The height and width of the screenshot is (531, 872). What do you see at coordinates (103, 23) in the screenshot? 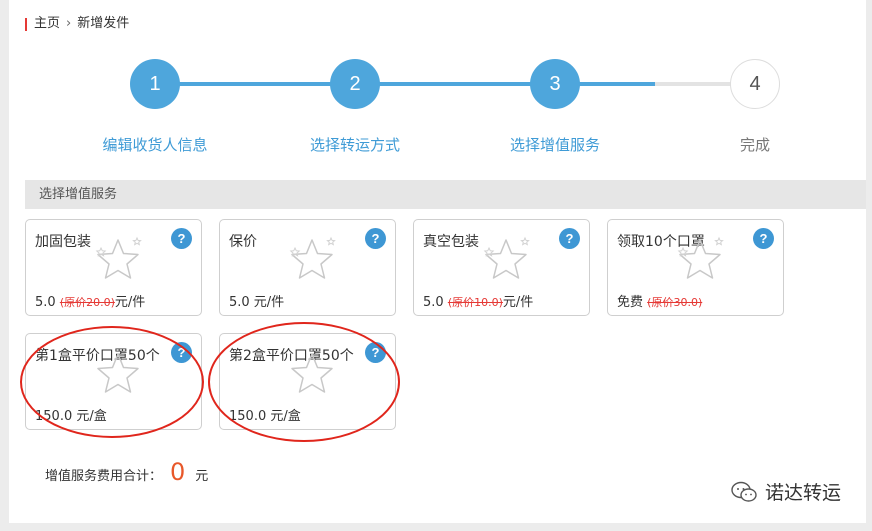
I see `breadcrumb-current: 新增发件` at bounding box center [103, 23].